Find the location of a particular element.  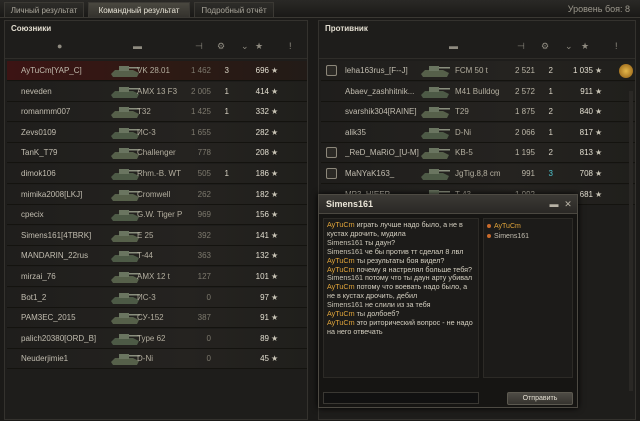

player-row: leha163rus_[F--J] FCM 50 t2 521 2 1 035 ★ is located at coordinates (478, 71).